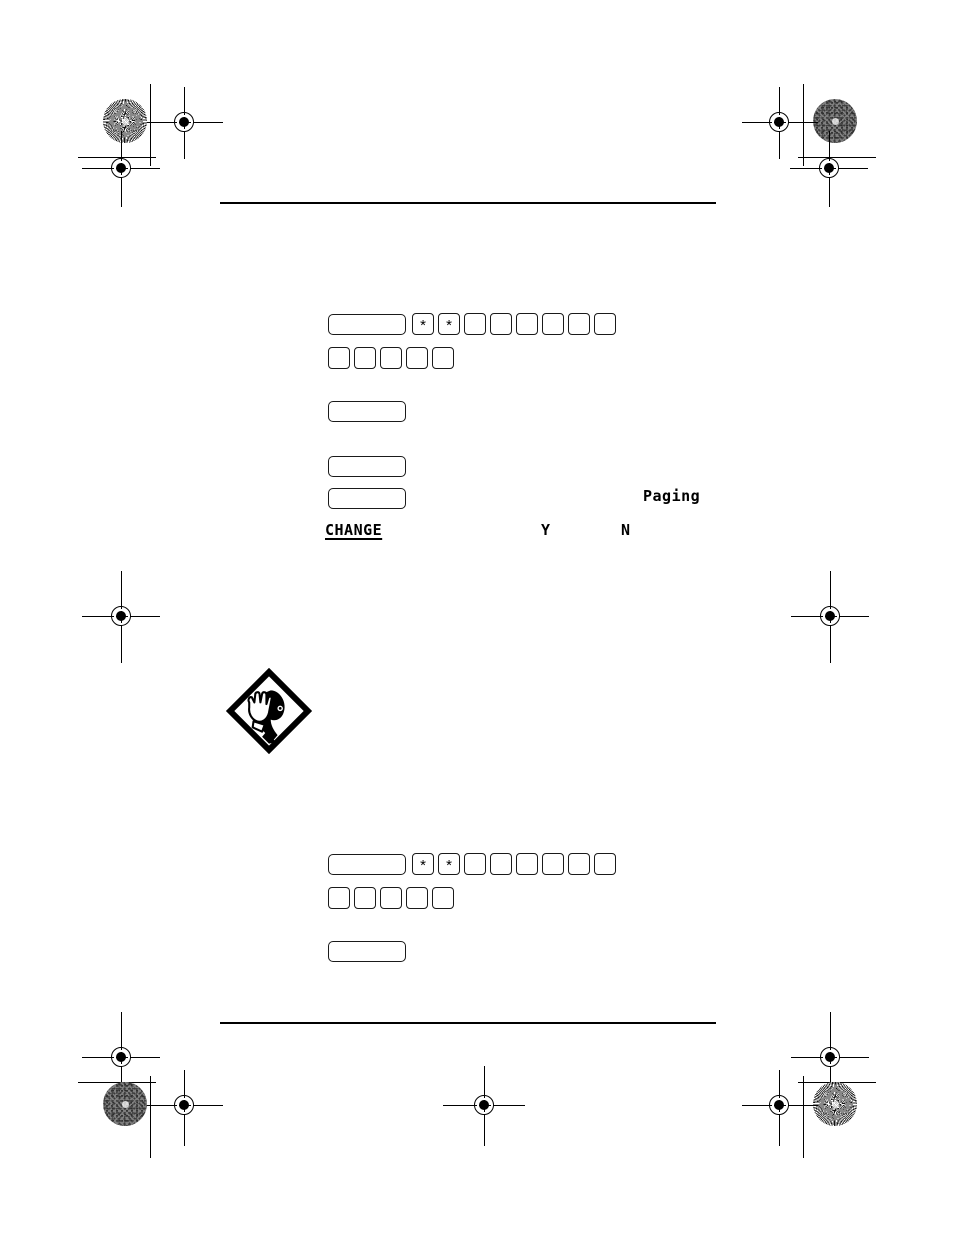  What do you see at coordinates (121, 1050) in the screenshot?
I see `reg-target-bottom-left-upper` at bounding box center [121, 1050].